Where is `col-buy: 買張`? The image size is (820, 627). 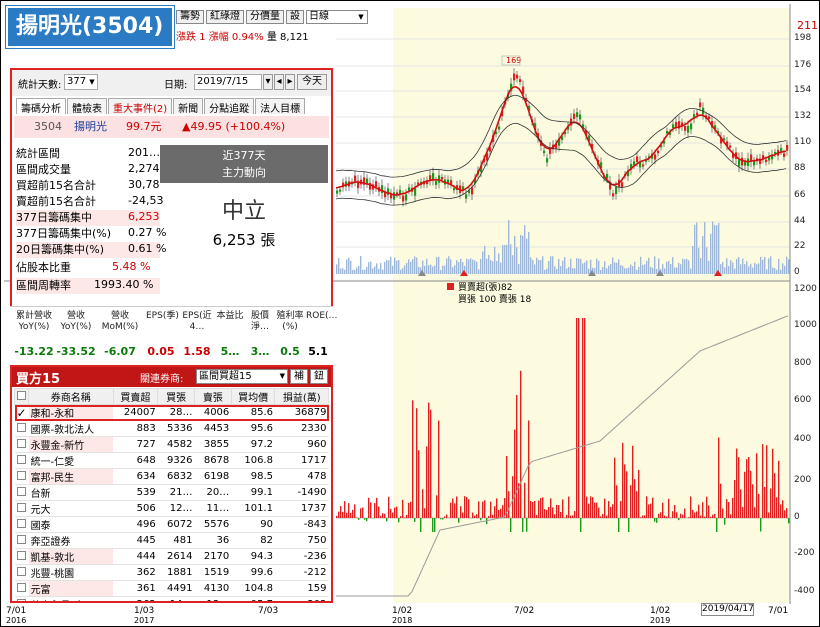 col-buy: 買張 is located at coordinates (176, 396).